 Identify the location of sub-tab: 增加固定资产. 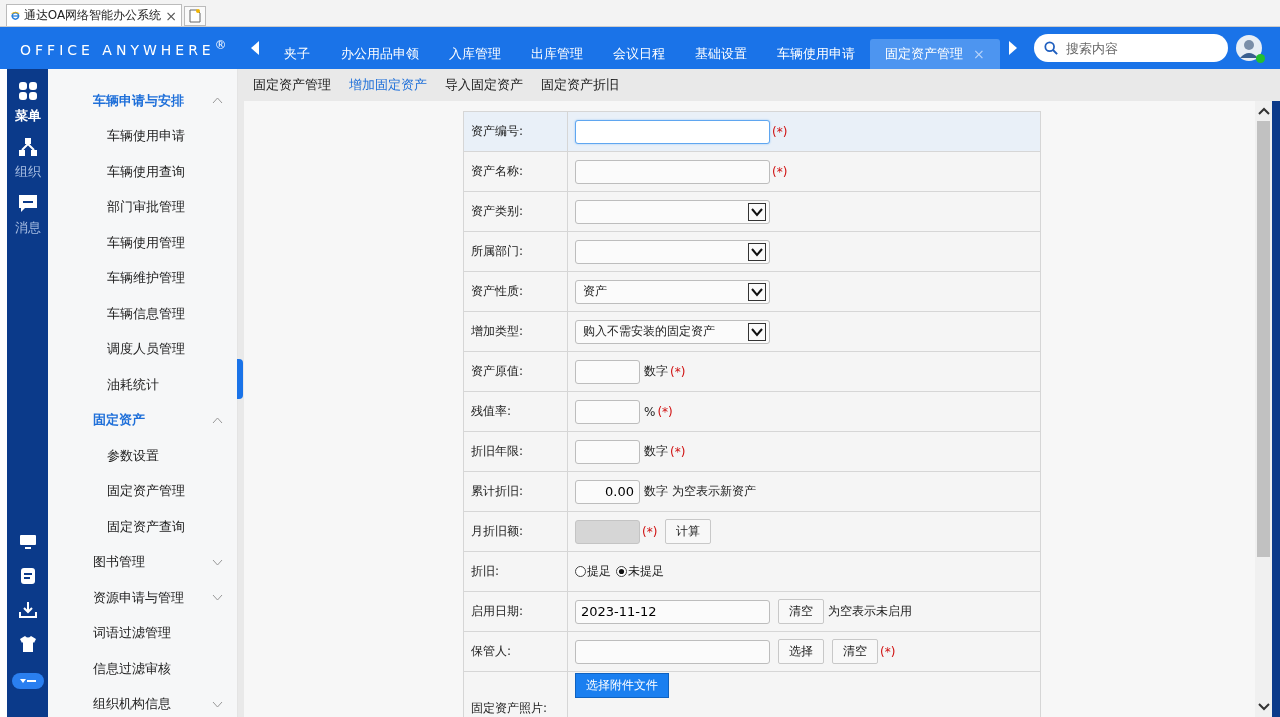
(388, 85).